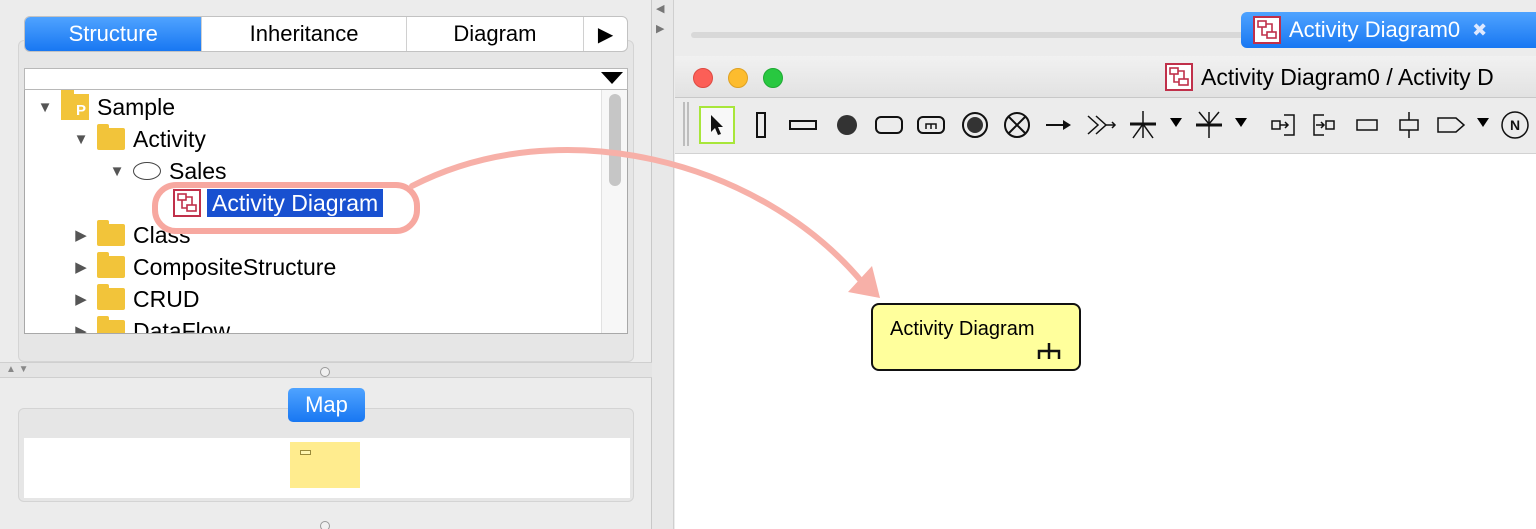 The image size is (1536, 529). I want to click on node-label: Activity Diagram, so click(962, 329).